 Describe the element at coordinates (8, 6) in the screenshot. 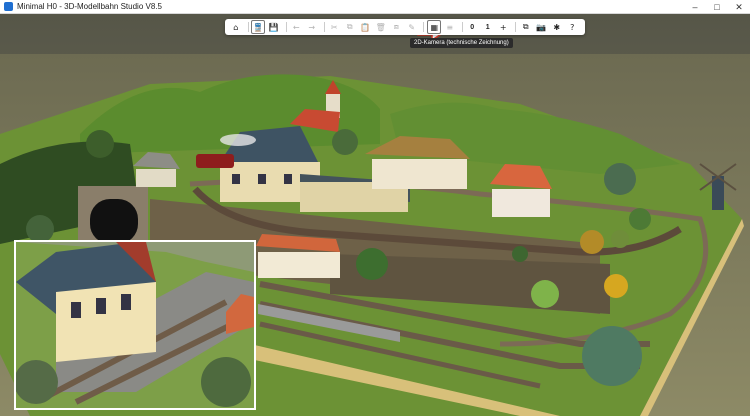

I see `app-icon` at that location.